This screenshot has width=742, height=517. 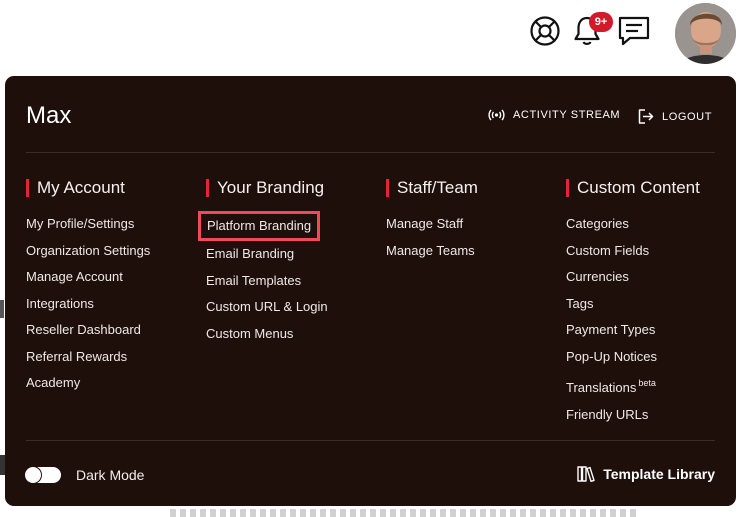 I want to click on header-divider, so click(x=370, y=152).